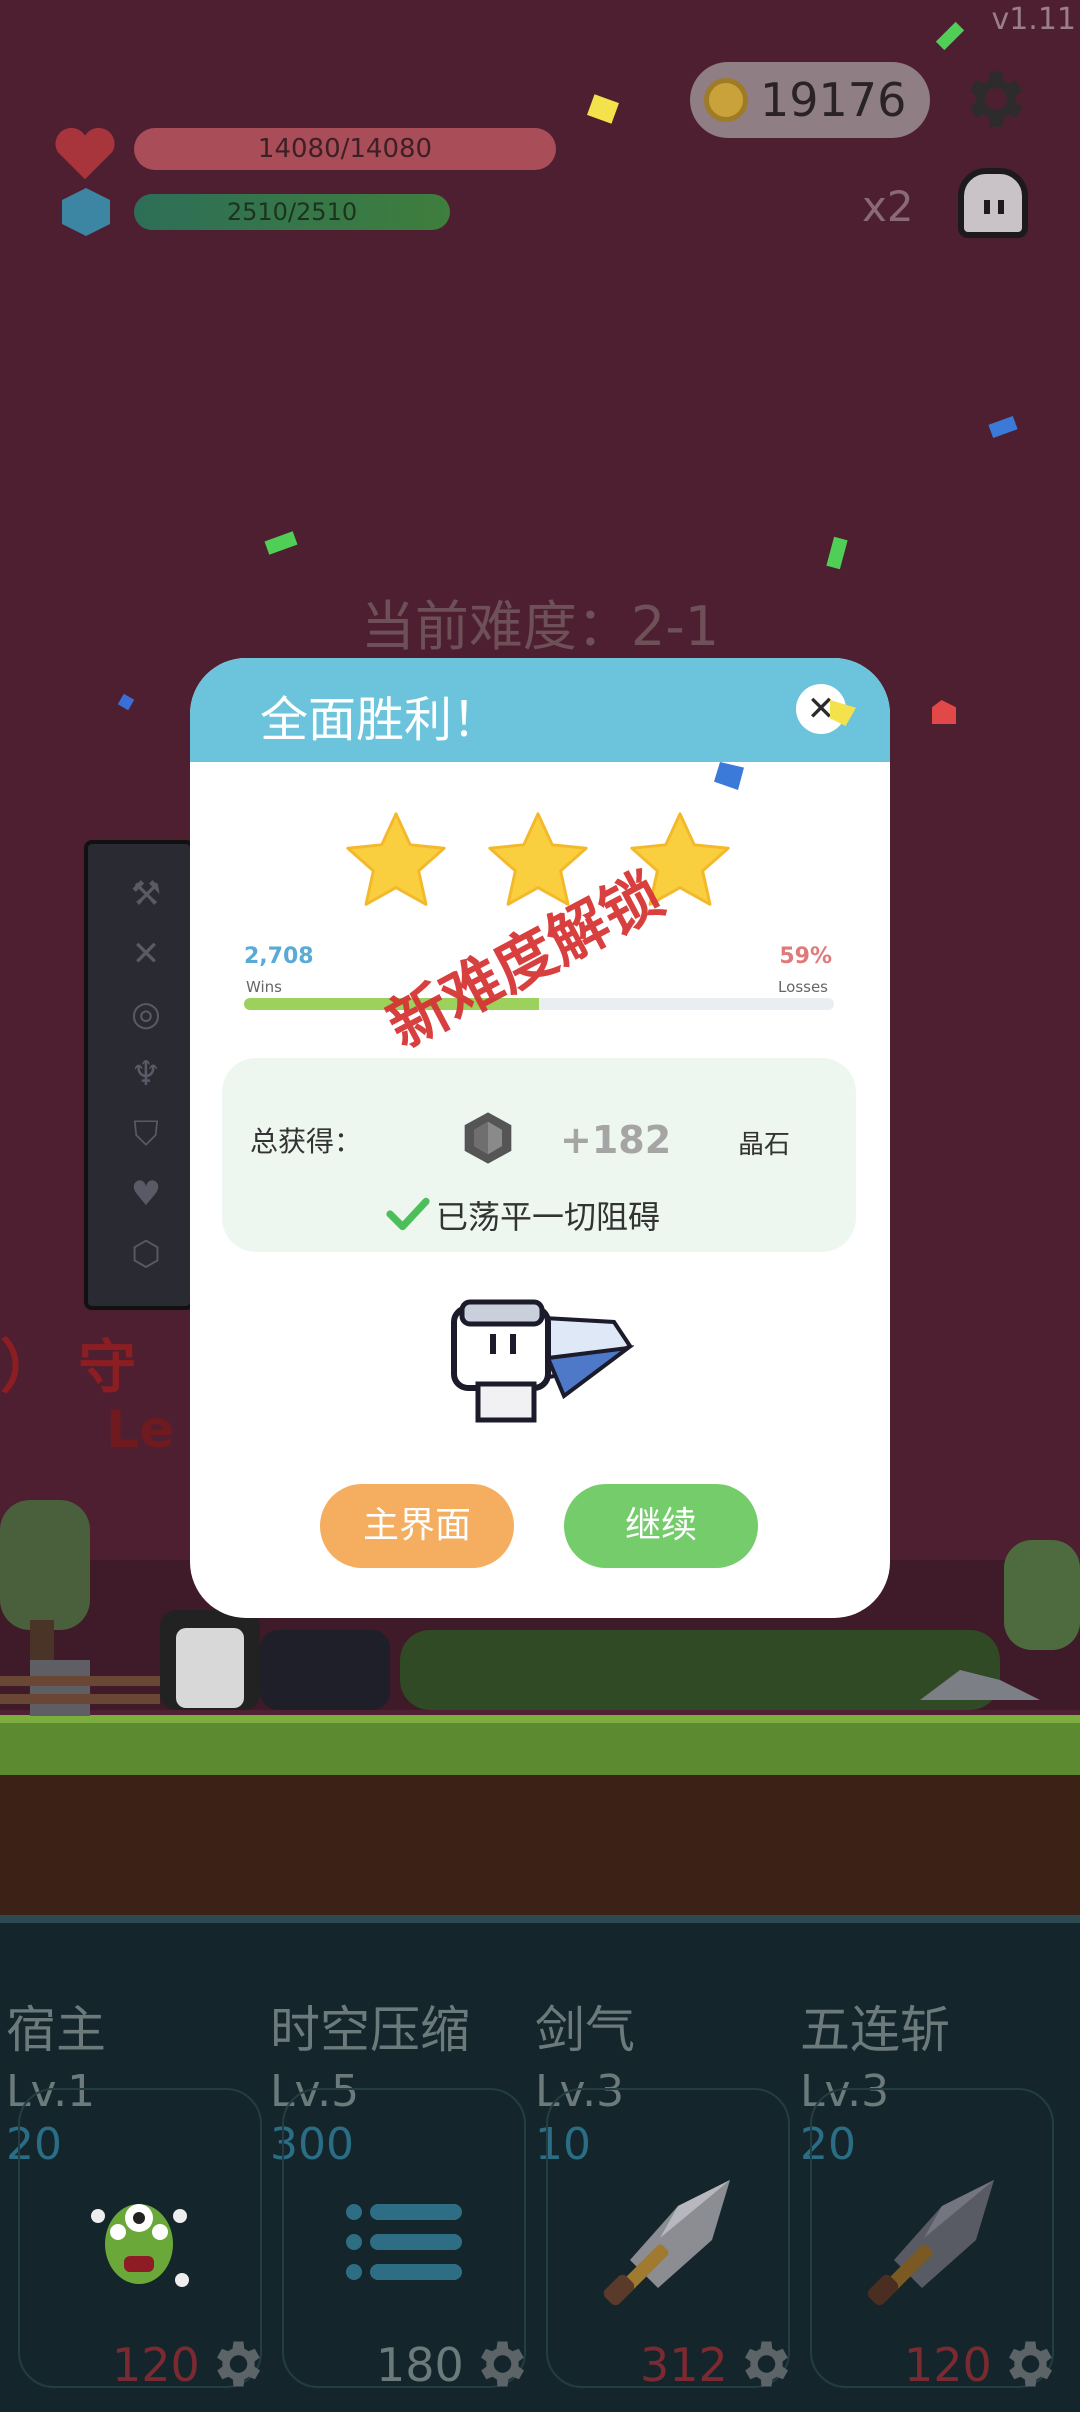 The height and width of the screenshot is (2412, 1080). Describe the element at coordinates (764, 1145) in the screenshot. I see `reward-unit: 晶石` at that location.